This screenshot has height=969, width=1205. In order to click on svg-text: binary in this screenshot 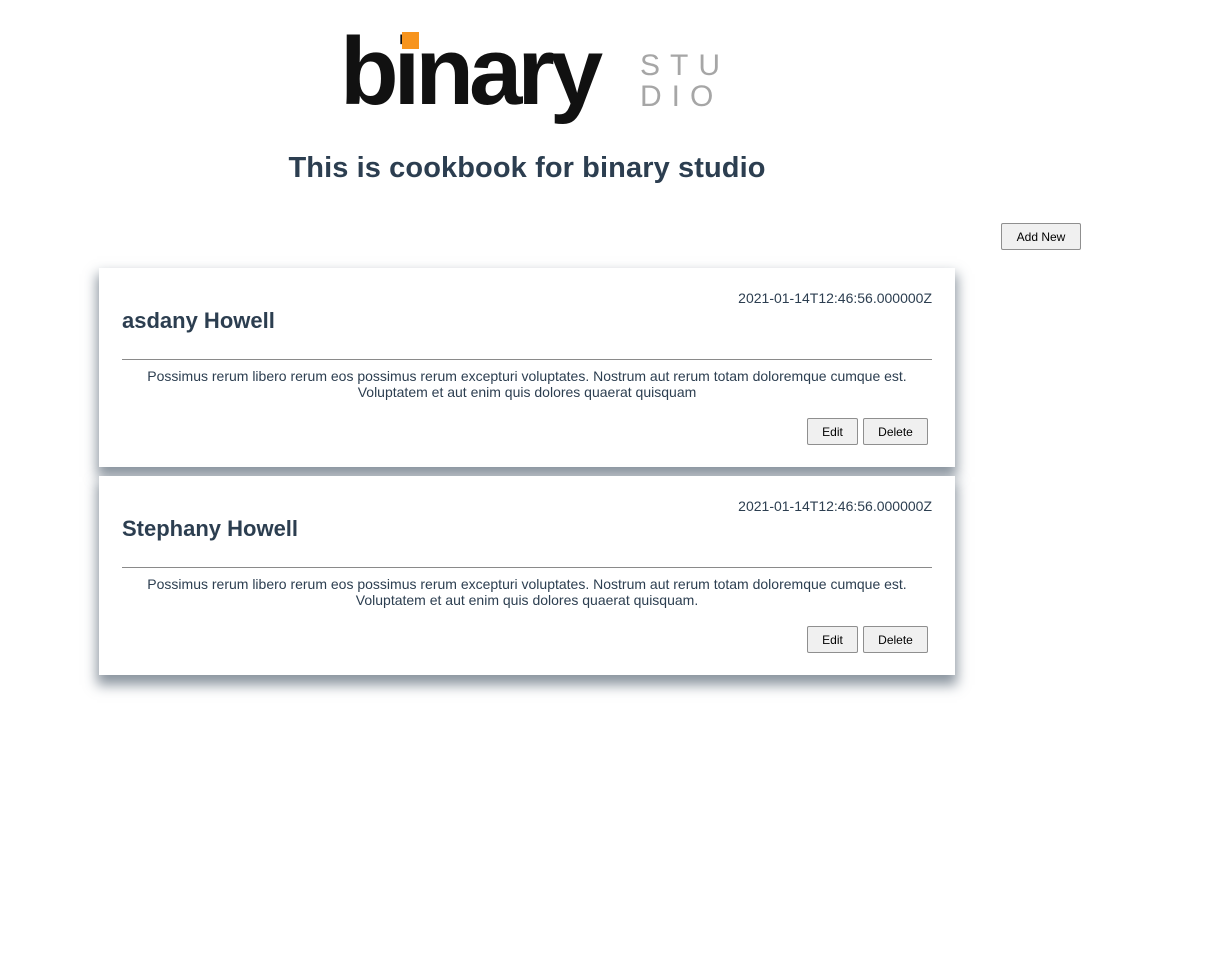, I will do `click(471, 73)`.